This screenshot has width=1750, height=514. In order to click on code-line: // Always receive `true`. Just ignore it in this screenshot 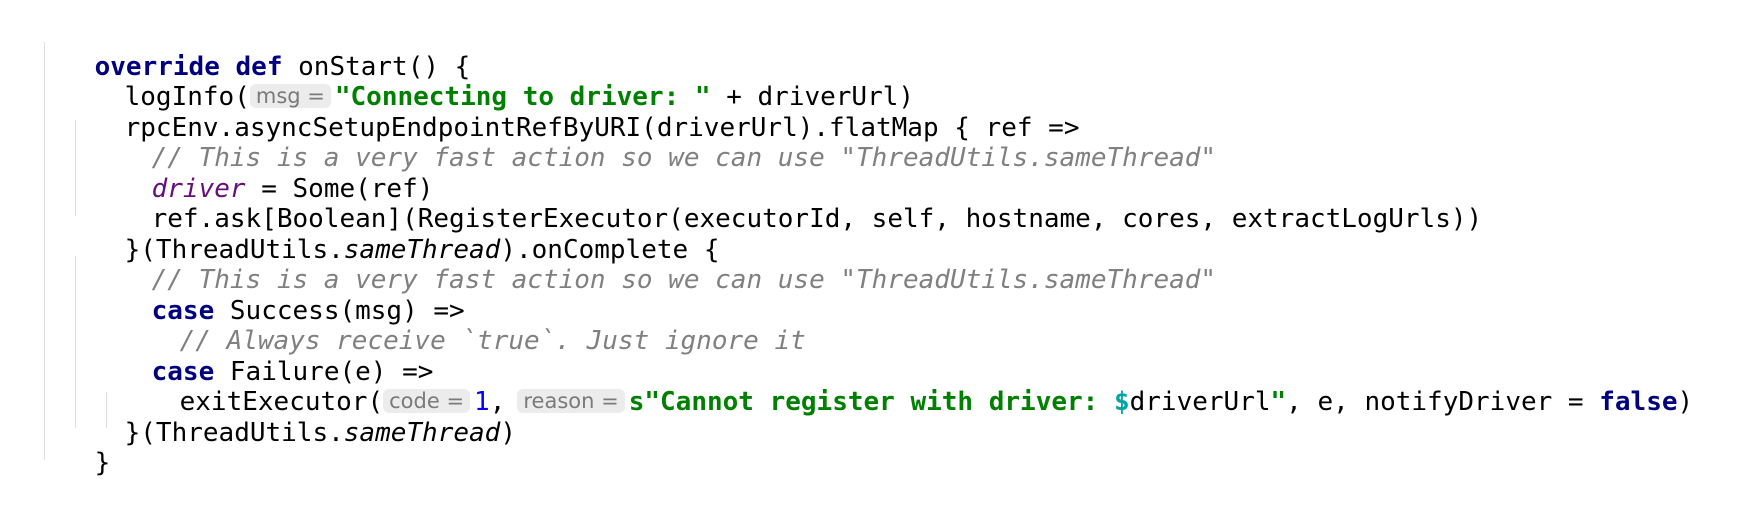, I will do `click(461, 323)`.